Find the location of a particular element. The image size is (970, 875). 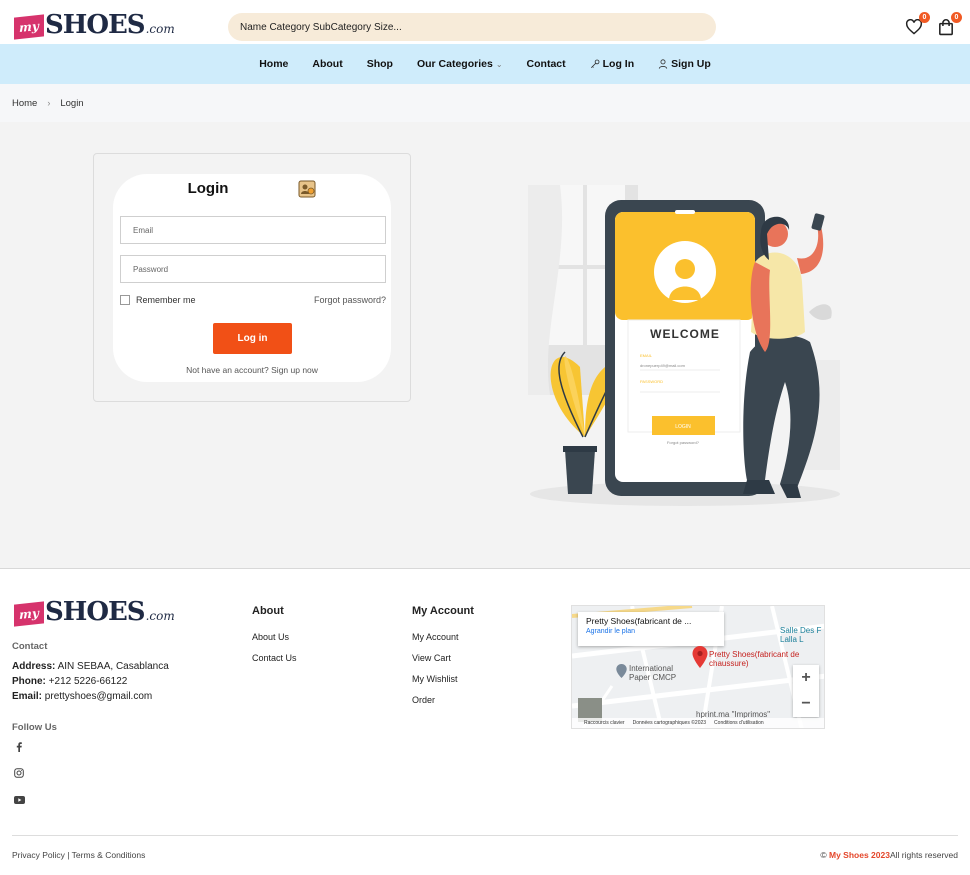

footer-logo-name: SHOES is located at coordinates (95, 612).